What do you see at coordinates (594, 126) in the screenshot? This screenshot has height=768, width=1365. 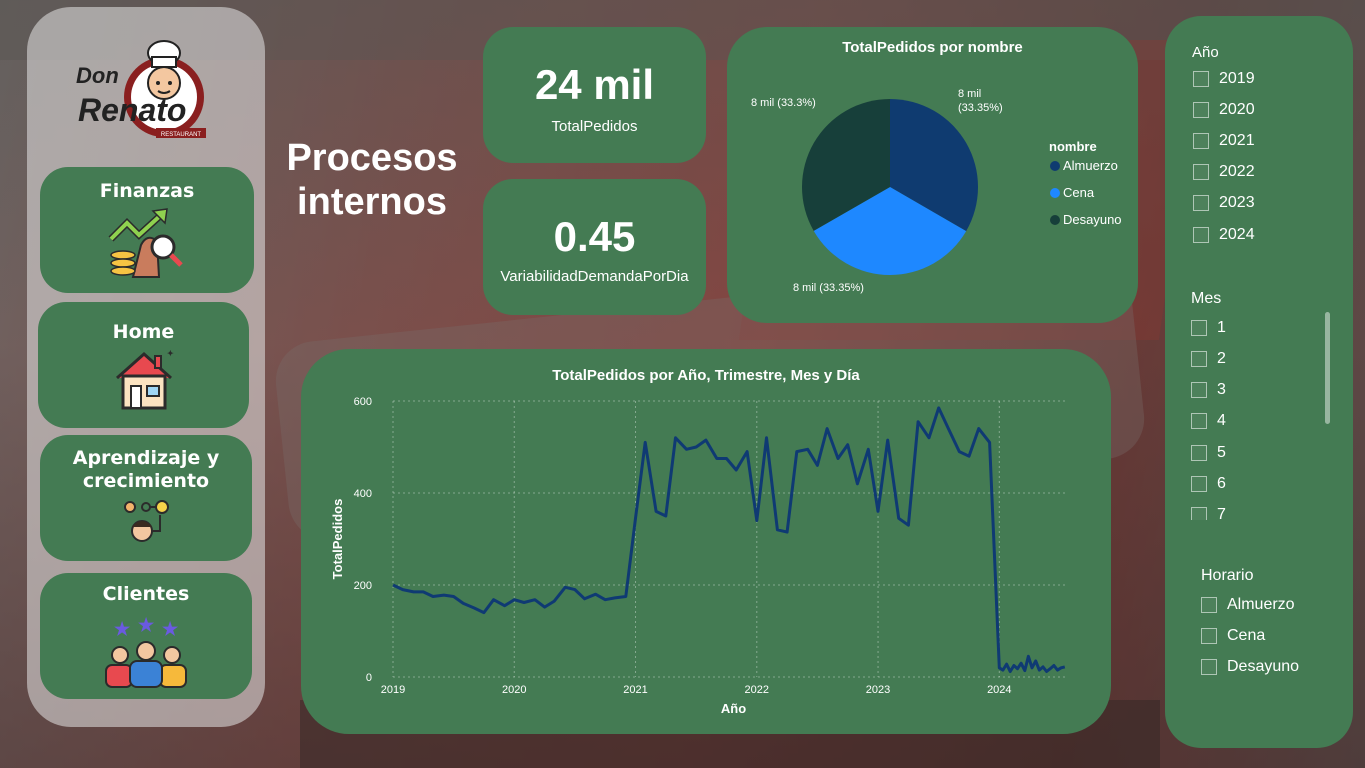 I see `kpi-total-pedidos-label: TotalPedidos` at bounding box center [594, 126].